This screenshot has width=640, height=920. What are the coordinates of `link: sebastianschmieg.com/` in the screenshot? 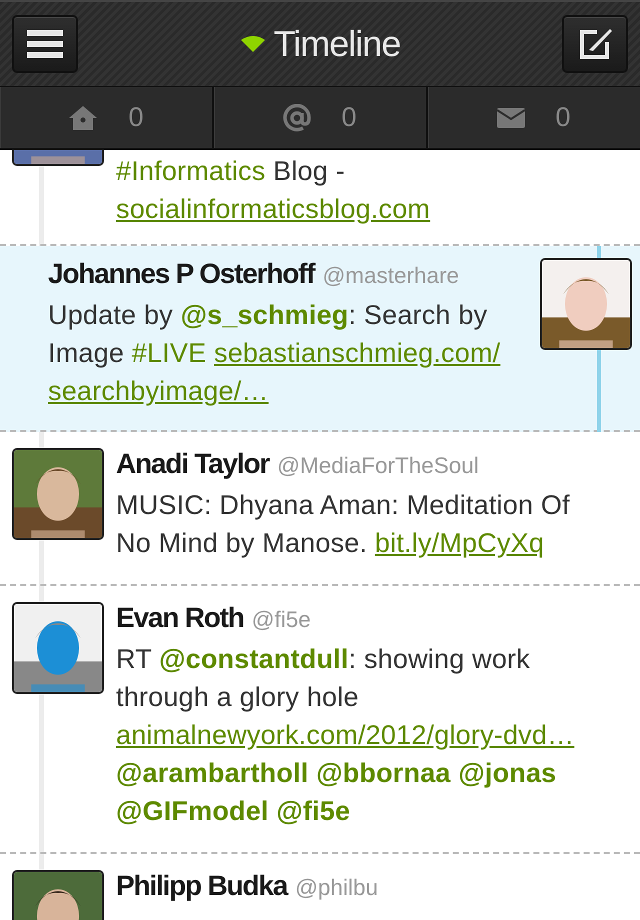 It's located at (357, 353).